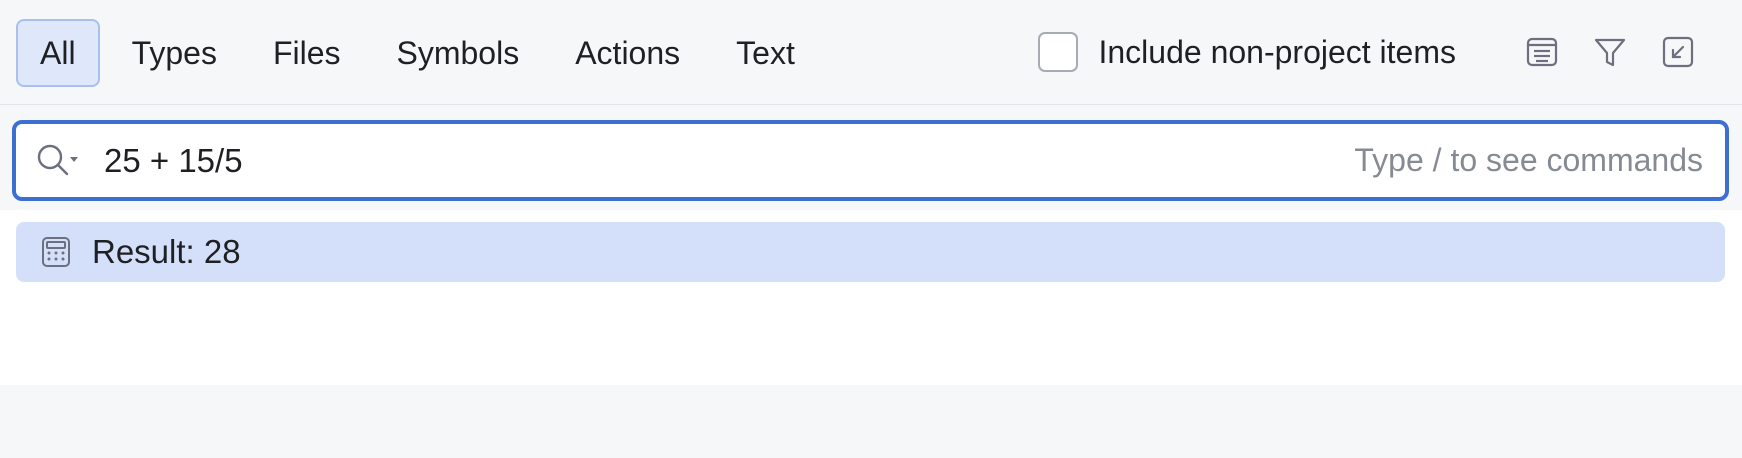 The height and width of the screenshot is (458, 1742). I want to click on tab-actions: Actions, so click(627, 53).